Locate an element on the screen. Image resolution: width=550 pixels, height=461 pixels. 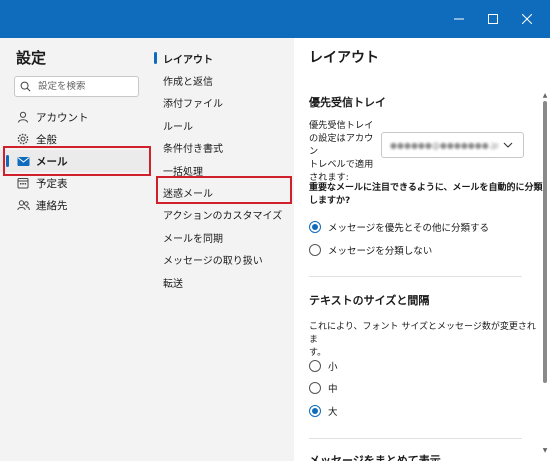
minimize-button is located at coordinates (459, 19).